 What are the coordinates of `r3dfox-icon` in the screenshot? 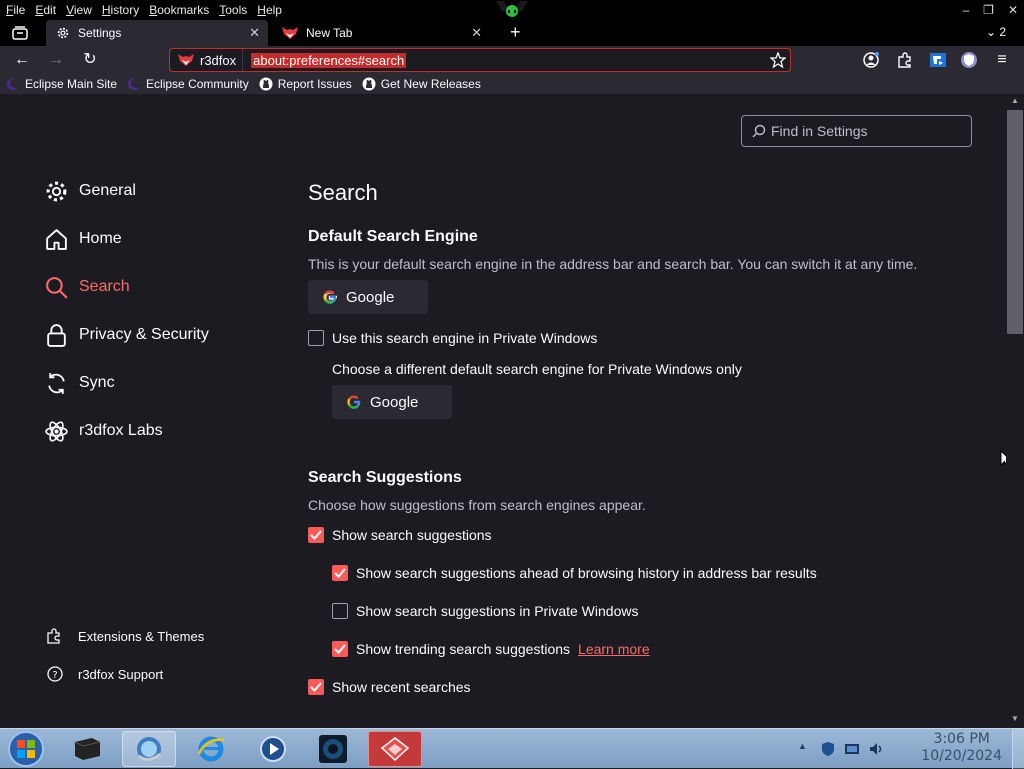 It's located at (290, 33).